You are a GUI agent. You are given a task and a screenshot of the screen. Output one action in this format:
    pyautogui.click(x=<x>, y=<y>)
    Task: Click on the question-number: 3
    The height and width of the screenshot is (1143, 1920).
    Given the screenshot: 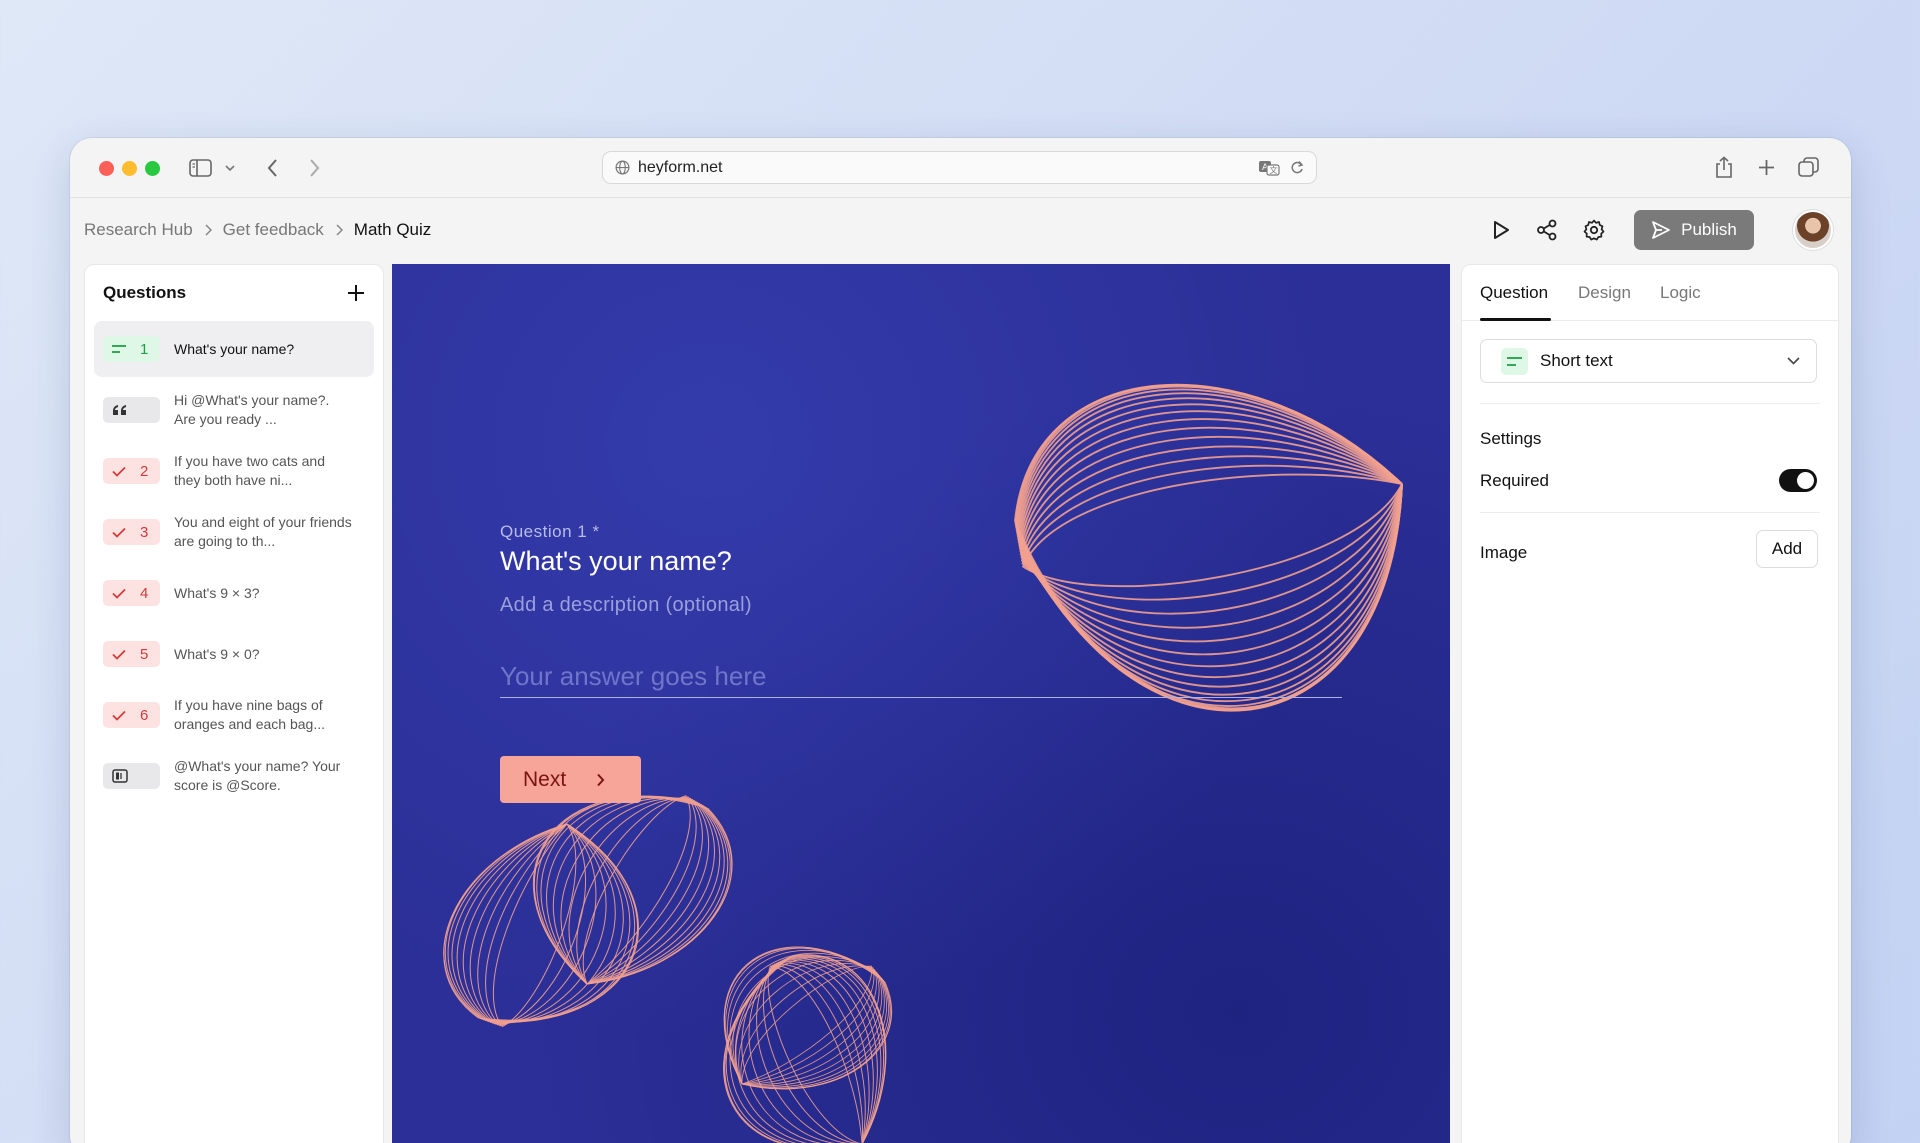 What is the action you would take?
    pyautogui.click(x=144, y=532)
    